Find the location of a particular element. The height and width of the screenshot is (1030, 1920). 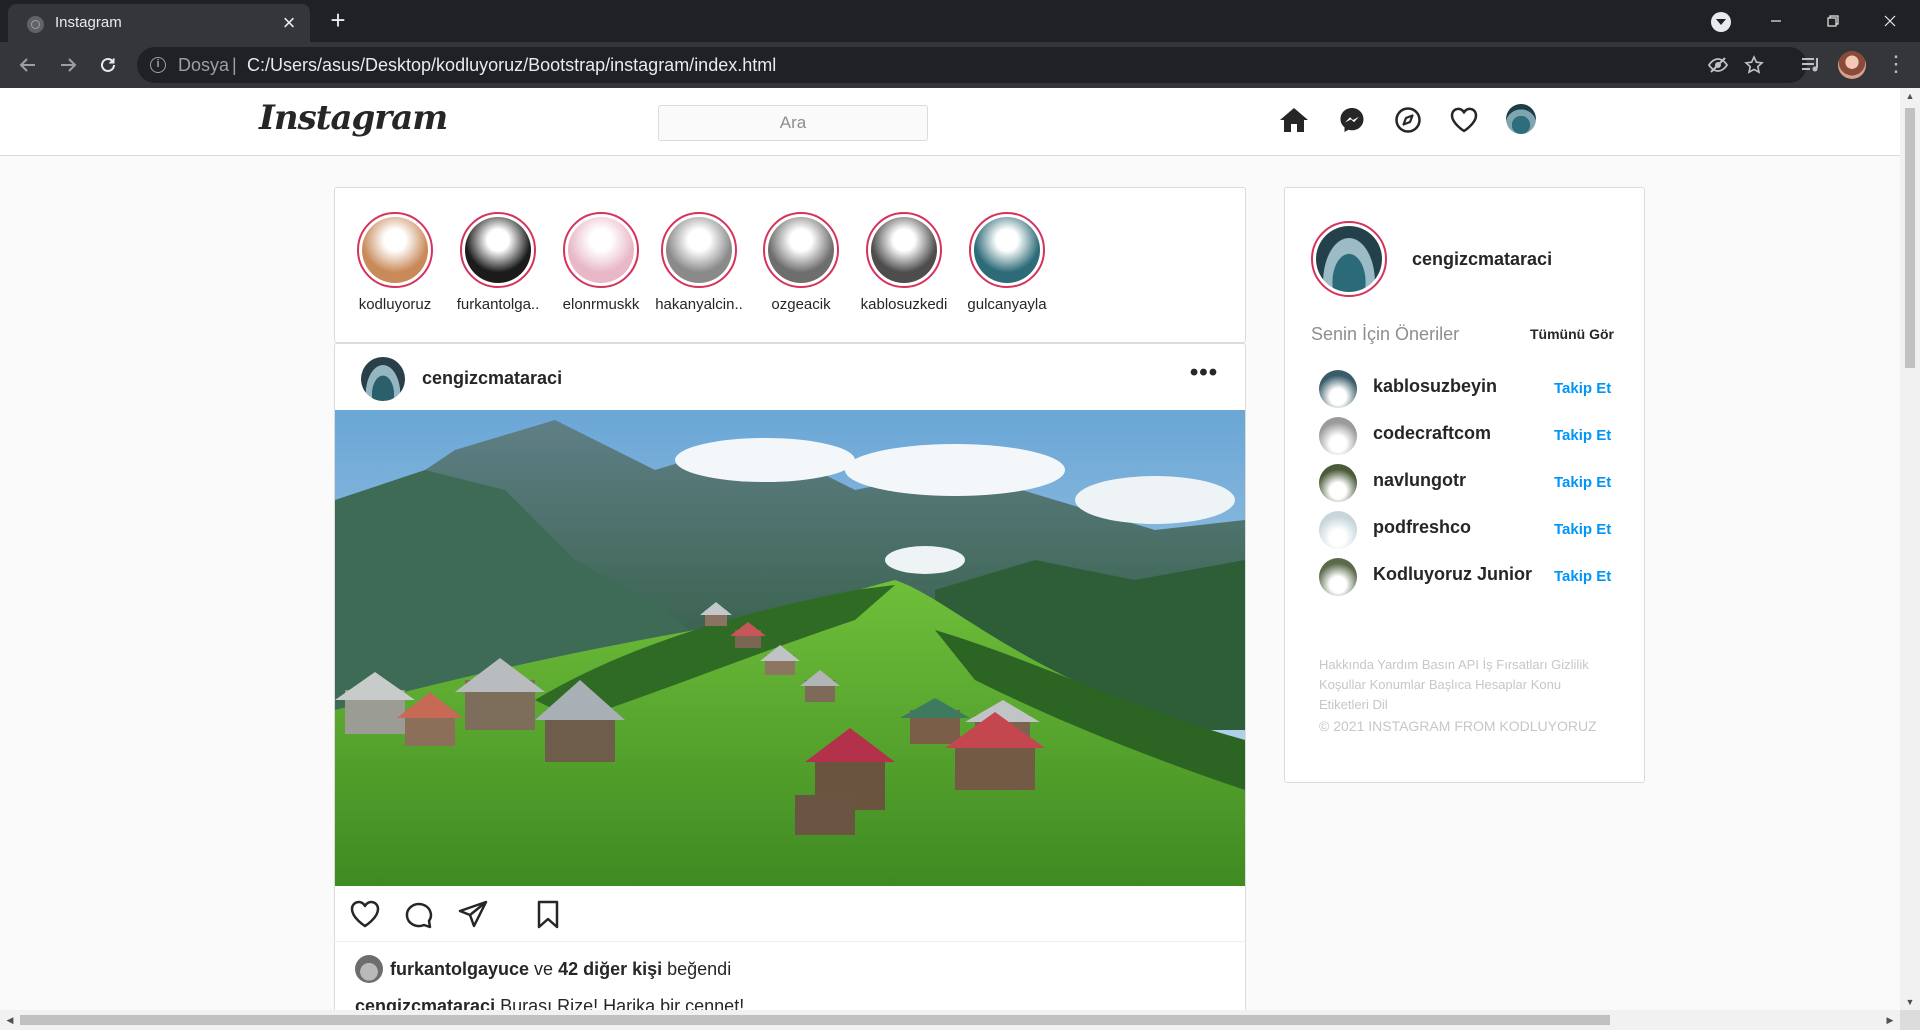

post-header: cengizcmataraci ••• is located at coordinates (790, 377).